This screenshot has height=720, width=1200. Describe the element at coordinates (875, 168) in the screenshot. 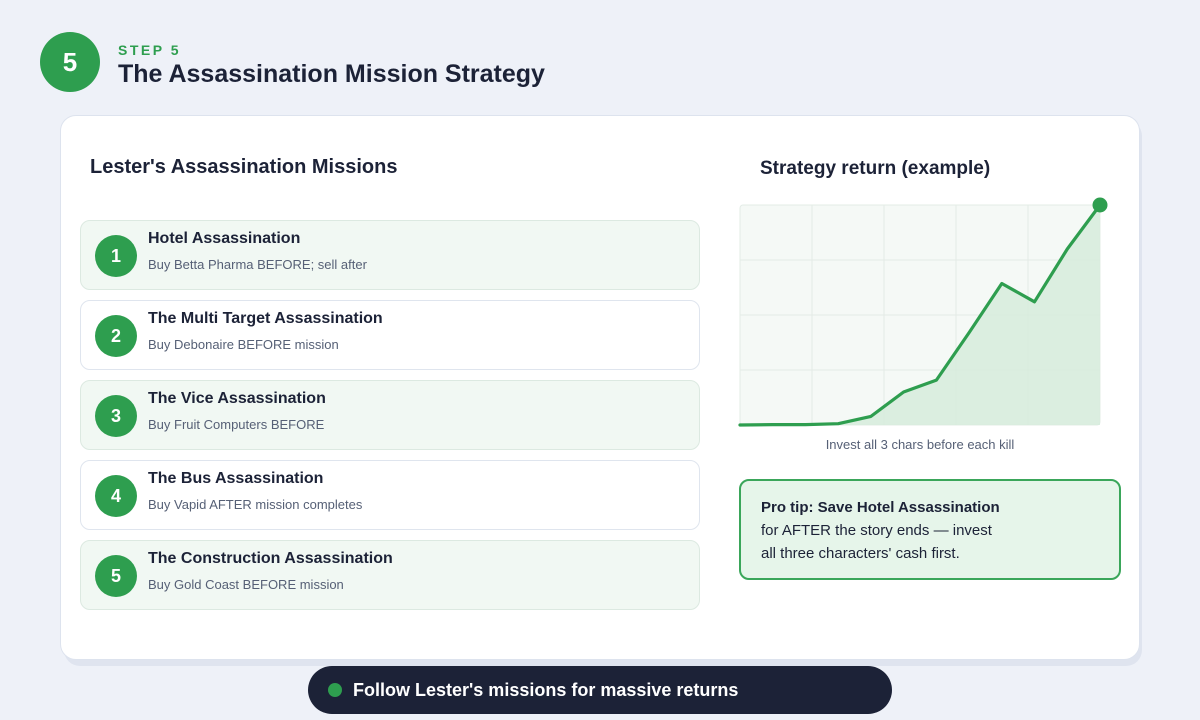

I see `chart-title: Strategy return (example)` at that location.